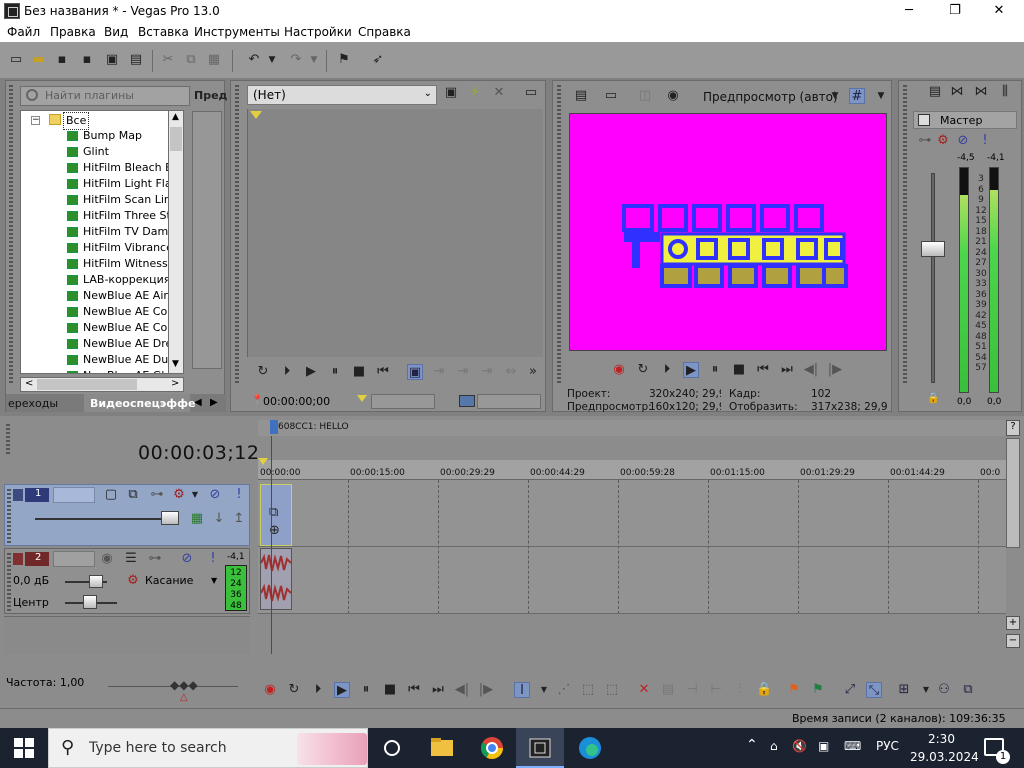  What do you see at coordinates (111, 495) in the screenshot?
I see `track-motion-icon: ▢` at bounding box center [111, 495].